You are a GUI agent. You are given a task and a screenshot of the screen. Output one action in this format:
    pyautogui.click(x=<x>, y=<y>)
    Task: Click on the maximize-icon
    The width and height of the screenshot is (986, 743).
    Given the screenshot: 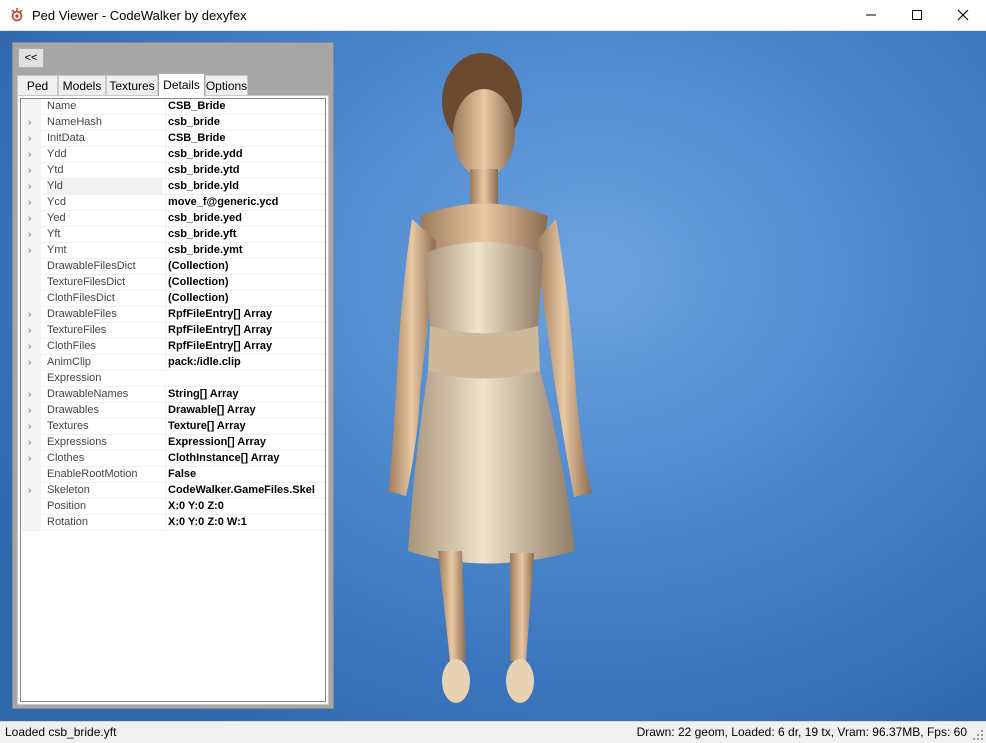 What is the action you would take?
    pyautogui.click(x=917, y=15)
    